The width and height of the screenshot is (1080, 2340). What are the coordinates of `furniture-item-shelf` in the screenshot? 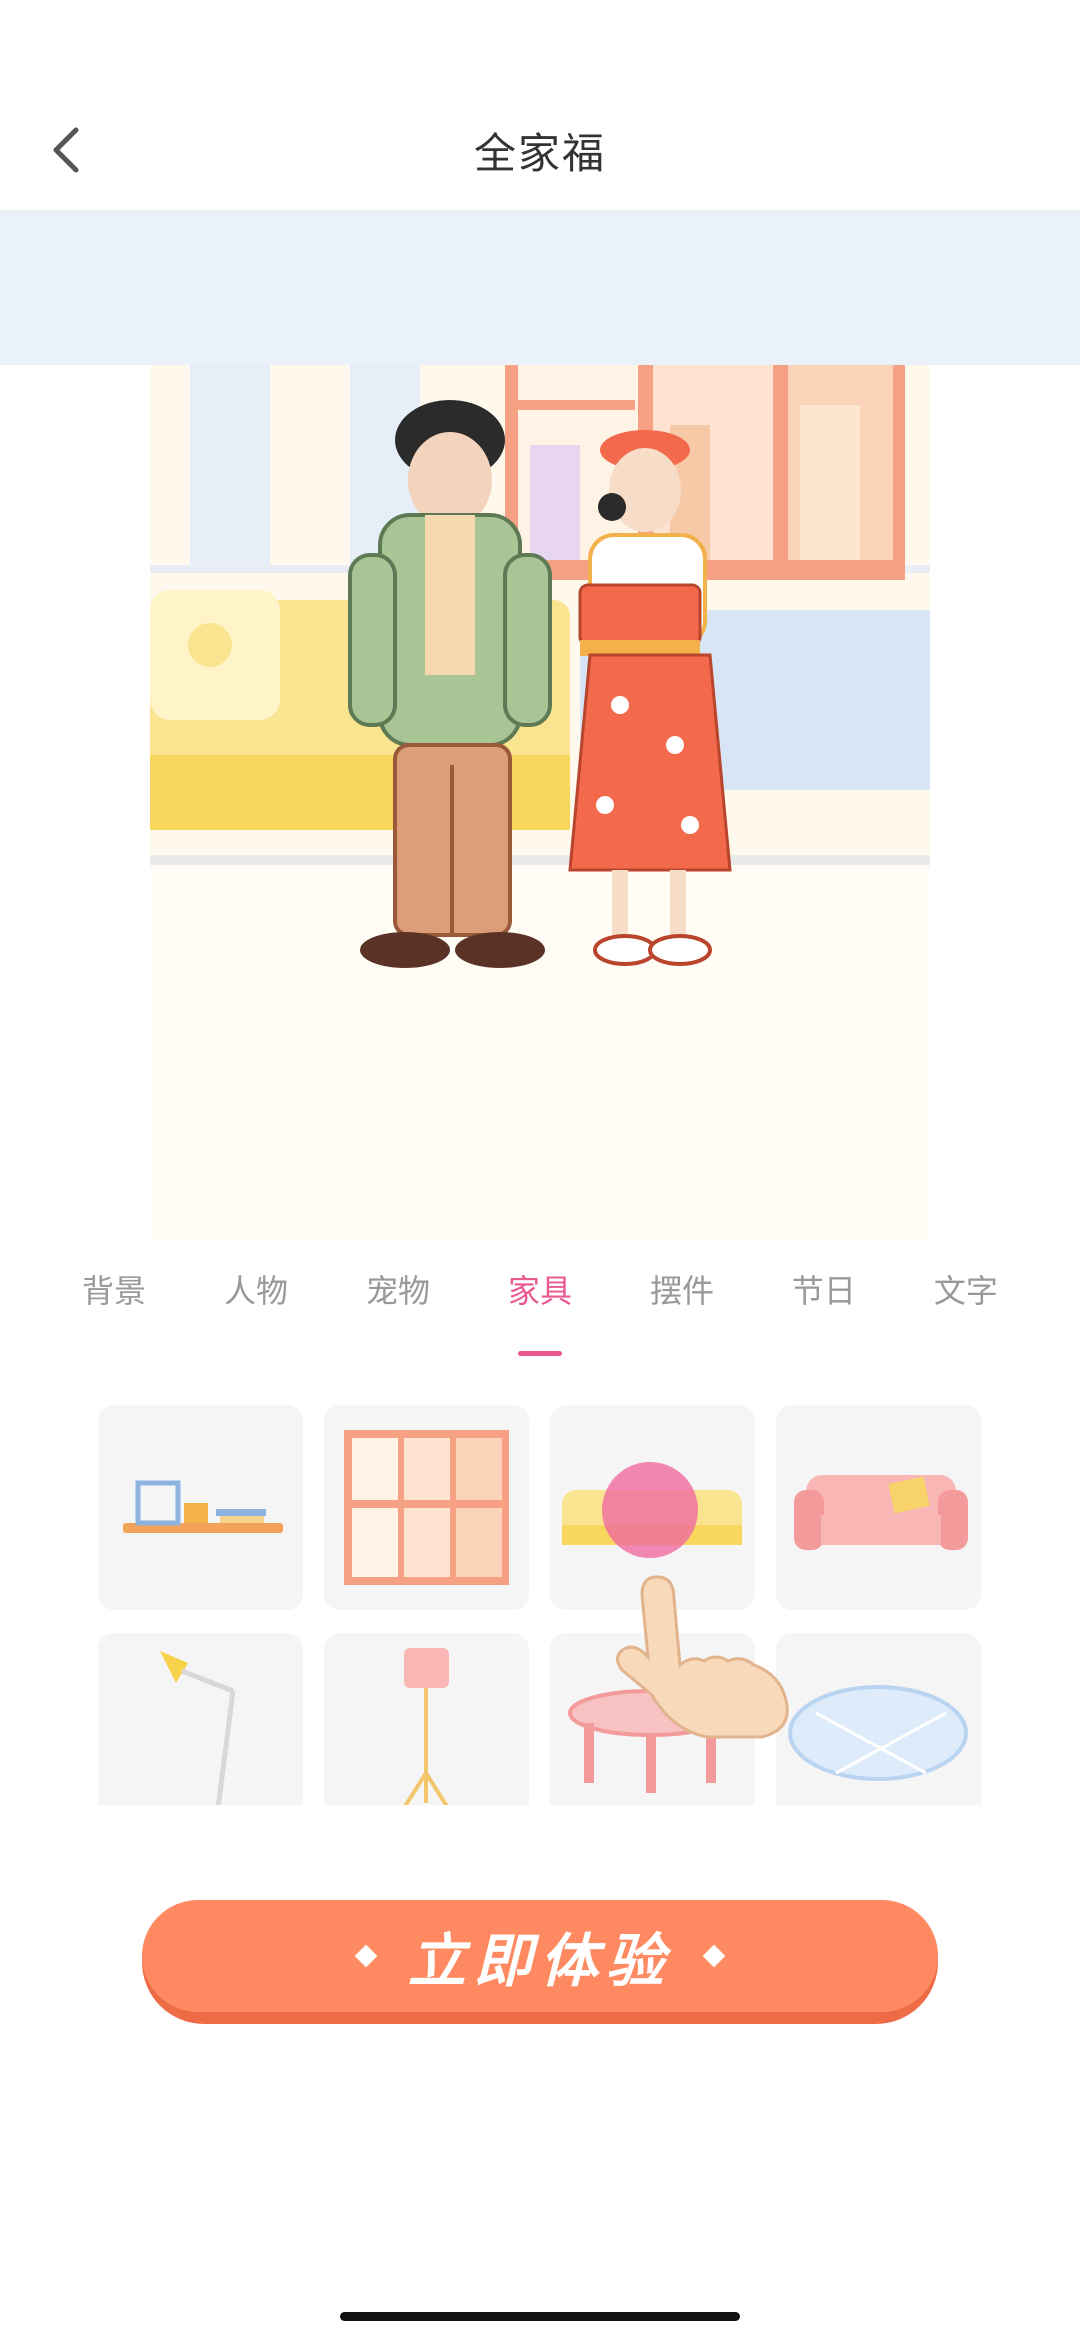 It's located at (200, 1507).